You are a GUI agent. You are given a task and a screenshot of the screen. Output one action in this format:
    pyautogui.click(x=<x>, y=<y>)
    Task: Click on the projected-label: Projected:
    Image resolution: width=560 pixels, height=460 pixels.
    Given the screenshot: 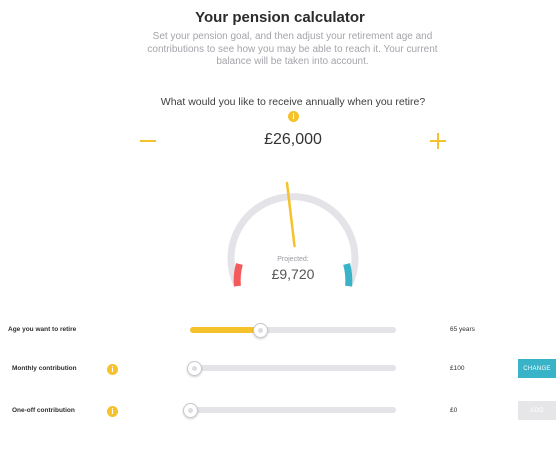 What is the action you would take?
    pyautogui.click(x=293, y=259)
    